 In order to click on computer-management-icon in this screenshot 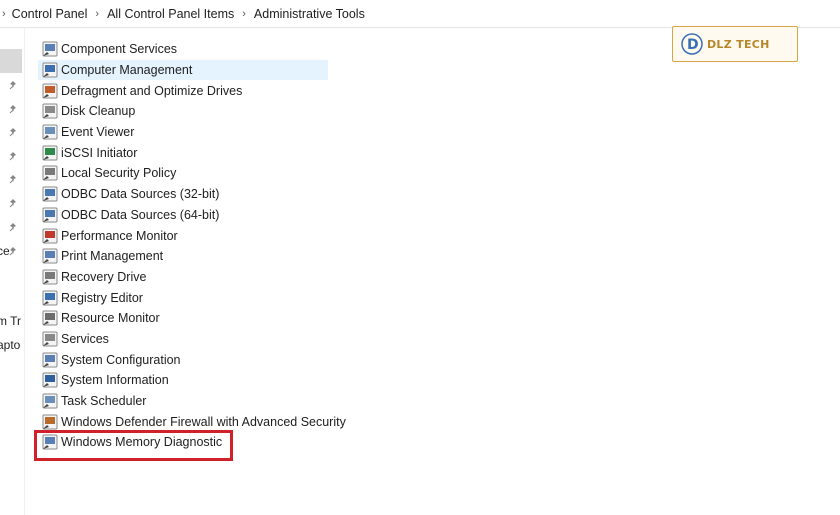, I will do `click(50, 70)`.